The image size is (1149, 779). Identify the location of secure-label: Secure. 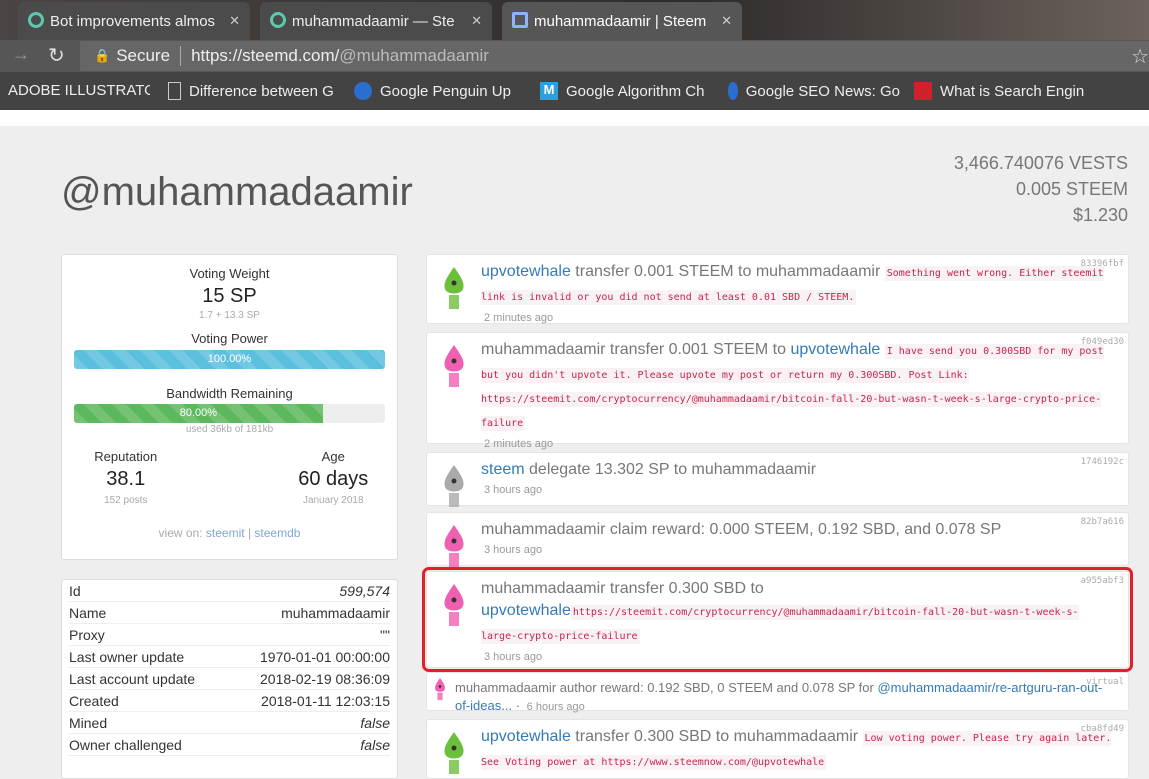
(143, 55).